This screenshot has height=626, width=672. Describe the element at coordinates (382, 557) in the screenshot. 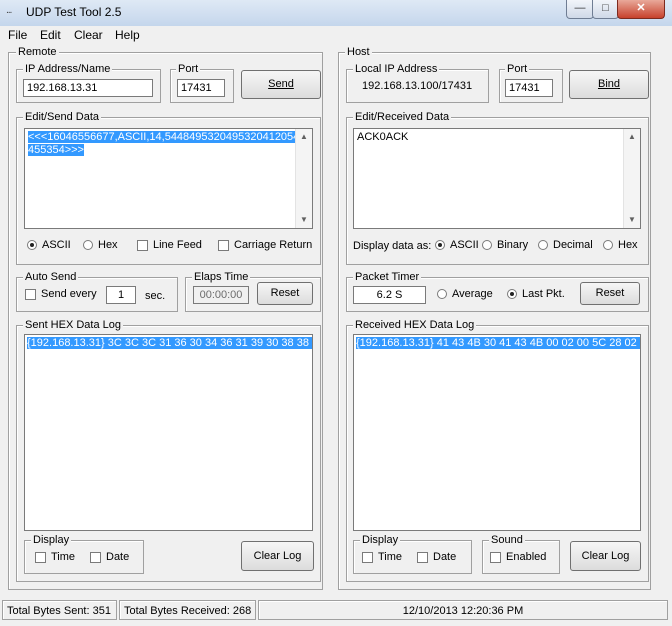

I see `received-time-checkbox: Time` at that location.